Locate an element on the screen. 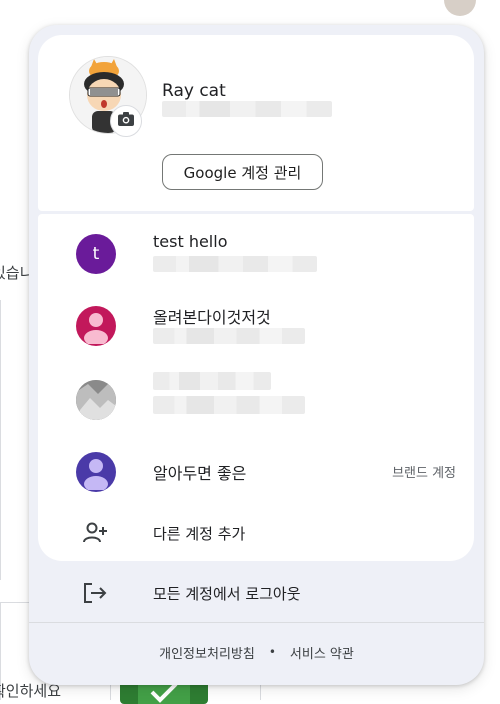 This screenshot has width=500, height=704. add-person-icon is located at coordinates (95, 533).